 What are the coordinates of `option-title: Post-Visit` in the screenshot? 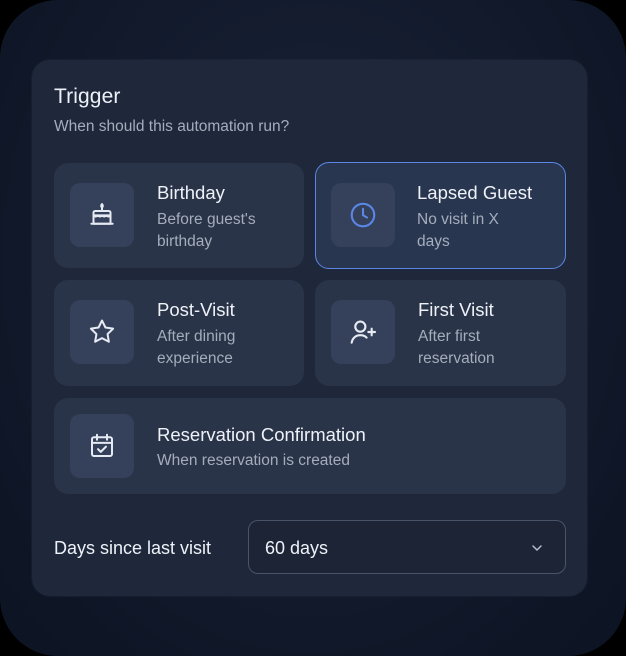 It's located at (196, 309).